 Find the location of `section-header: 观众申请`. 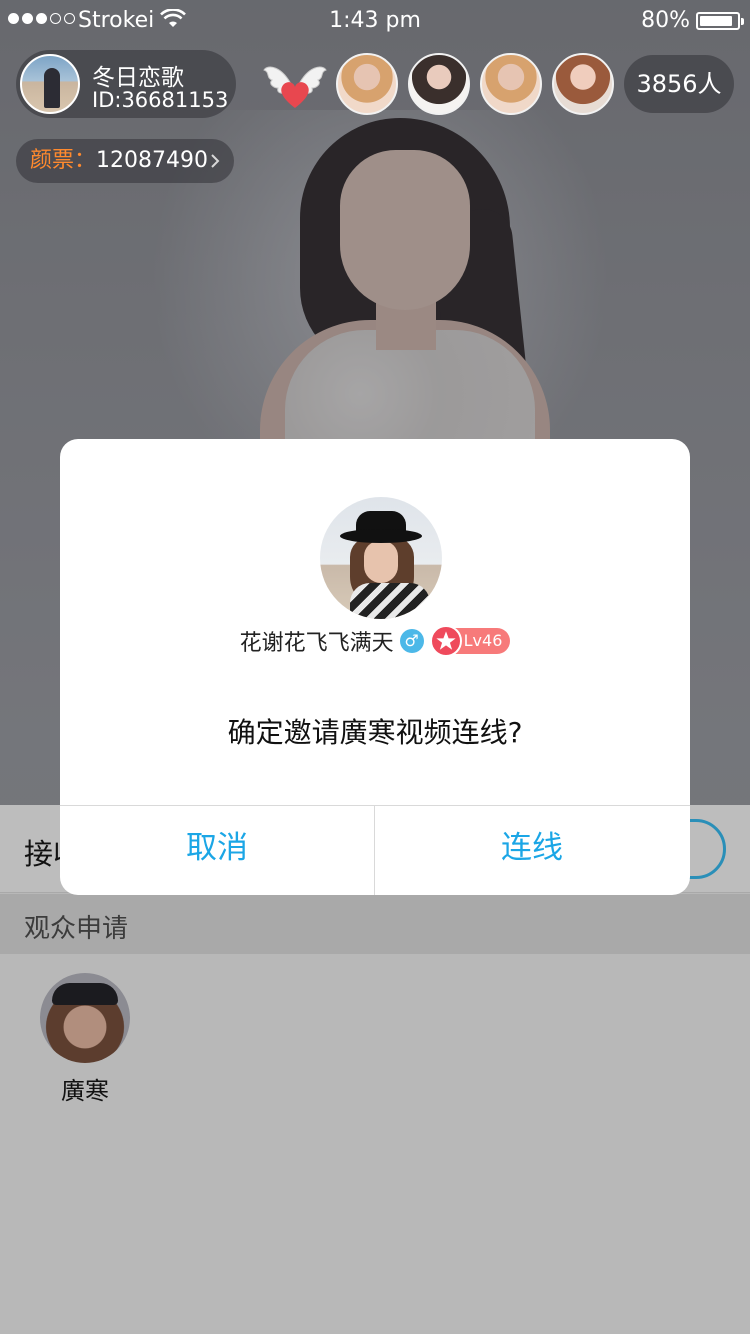

section-header: 观众申请 is located at coordinates (375, 924).